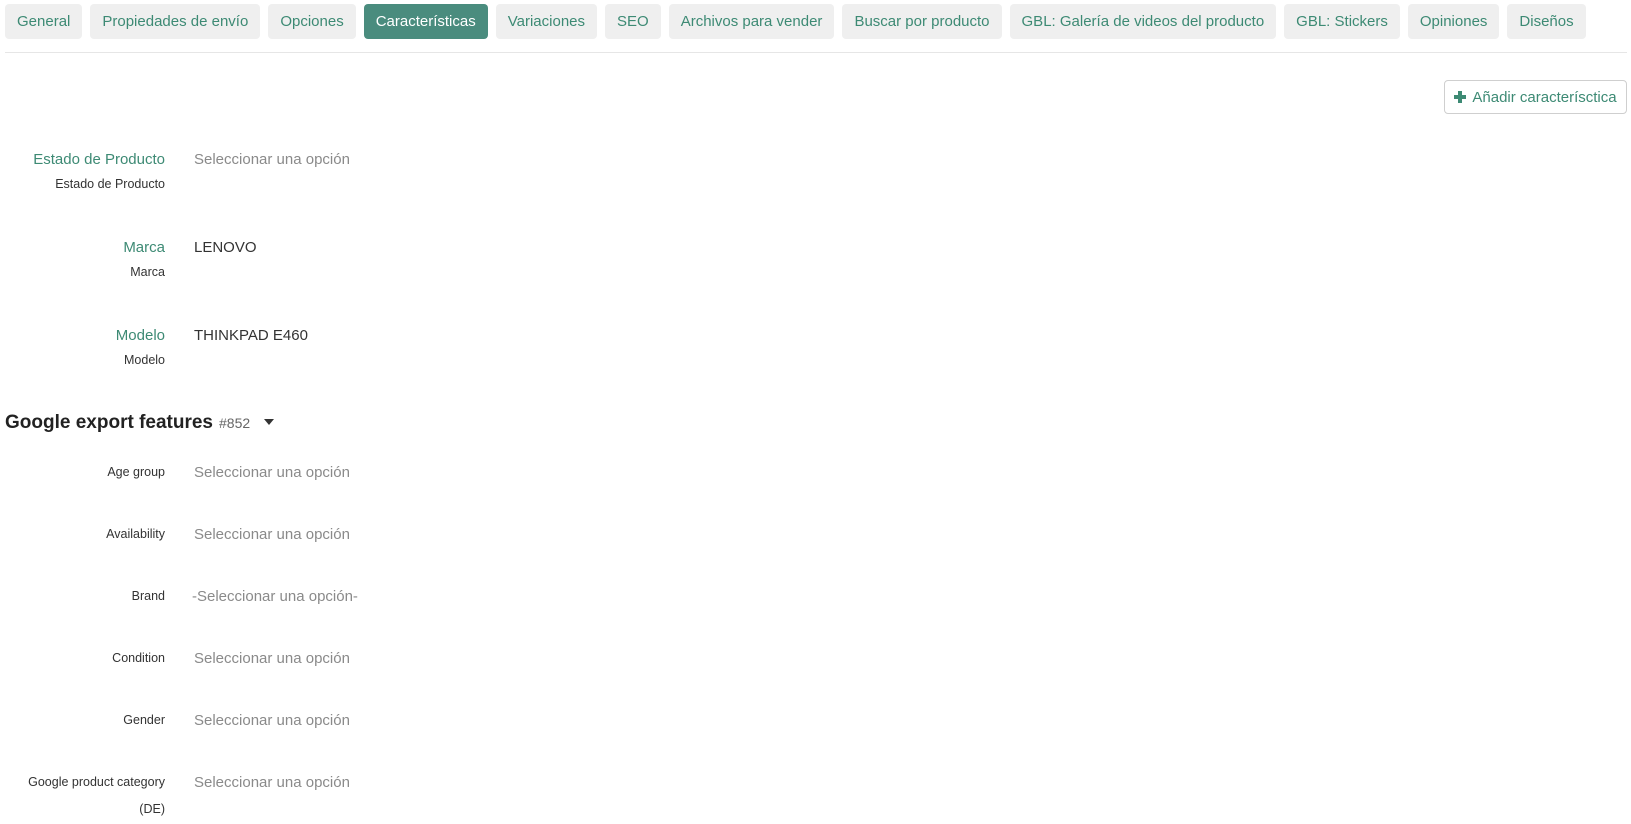  What do you see at coordinates (148, 596) in the screenshot?
I see `field-label: Brand` at bounding box center [148, 596].